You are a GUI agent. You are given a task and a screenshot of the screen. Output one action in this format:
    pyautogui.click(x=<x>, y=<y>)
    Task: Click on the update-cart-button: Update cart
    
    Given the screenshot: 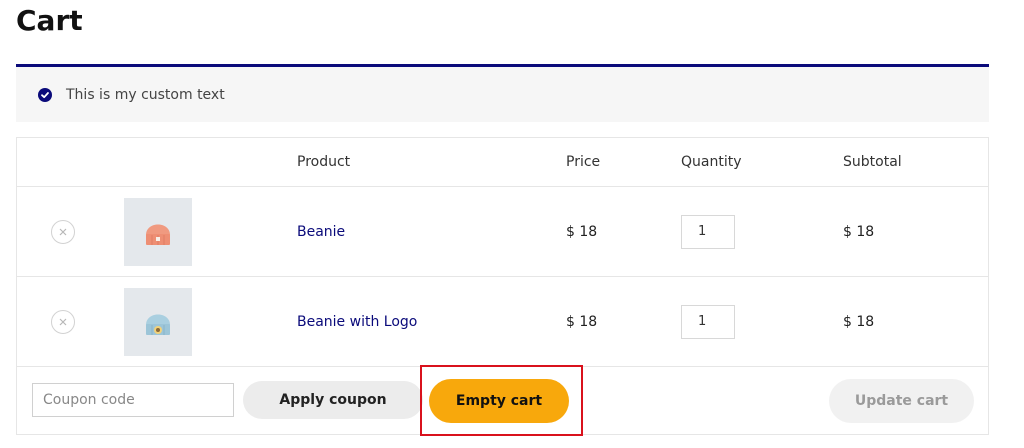 What is the action you would take?
    pyautogui.click(x=901, y=401)
    